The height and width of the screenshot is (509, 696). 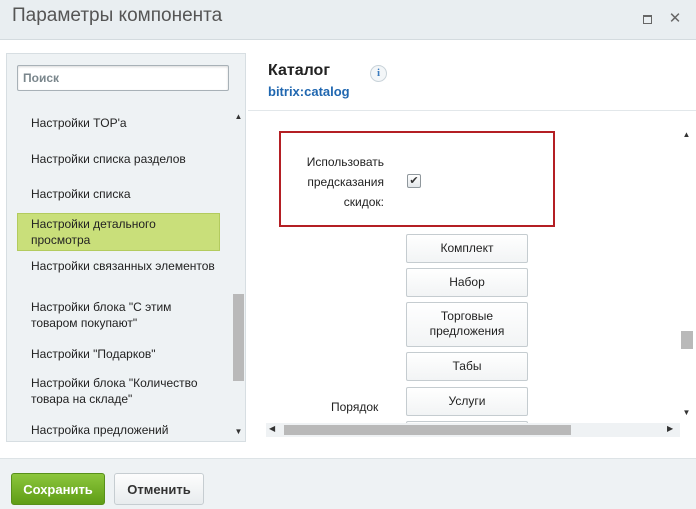 I want to click on sidebar-scrollbar: ▲ ▼, so click(x=238, y=274).